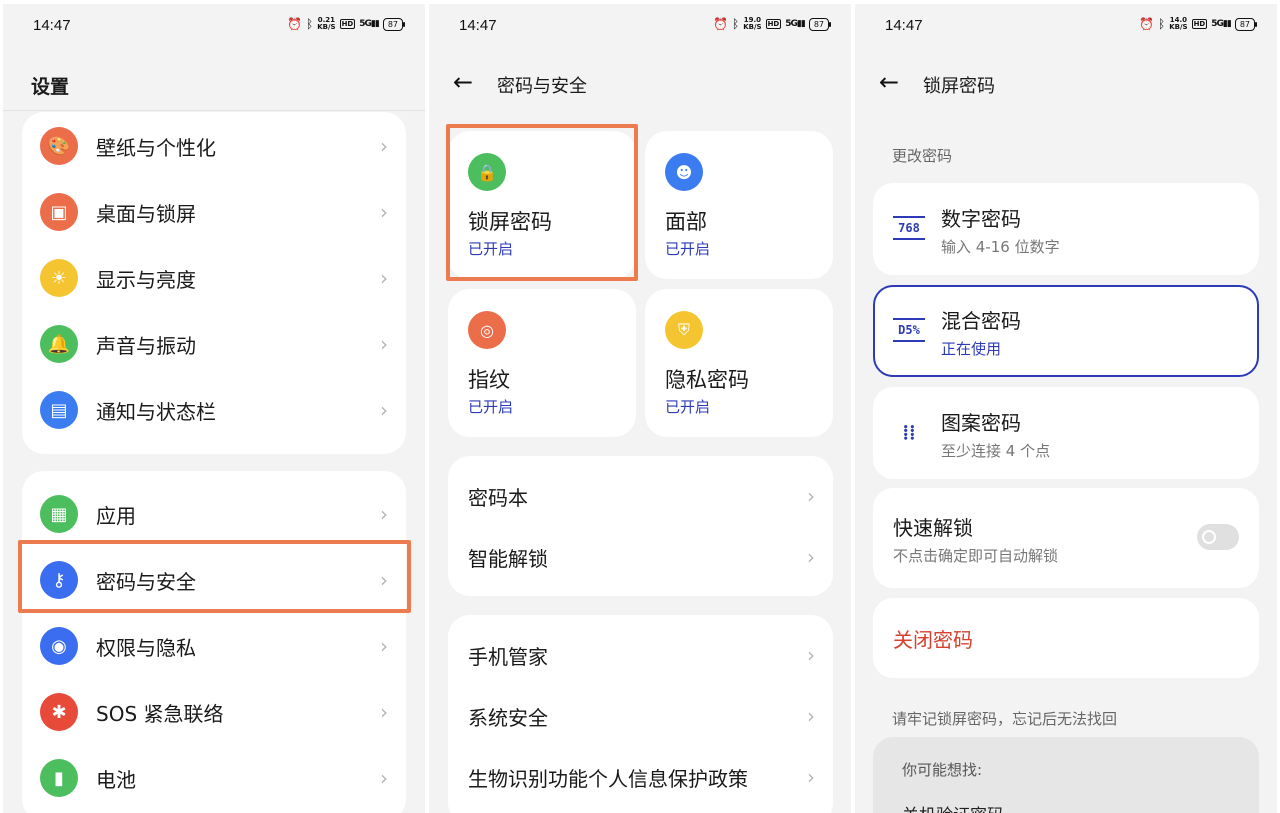  I want to click on settings-item-sos: ✱ SOS 紧急联络 ›, so click(214, 712).